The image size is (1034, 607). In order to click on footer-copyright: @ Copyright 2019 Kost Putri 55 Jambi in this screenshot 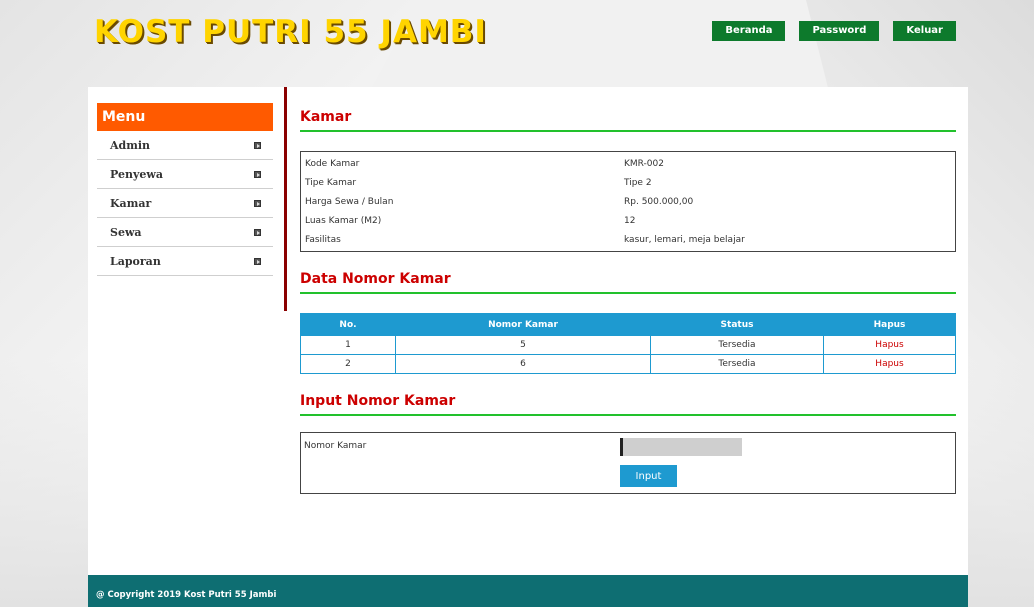, I will do `click(528, 591)`.